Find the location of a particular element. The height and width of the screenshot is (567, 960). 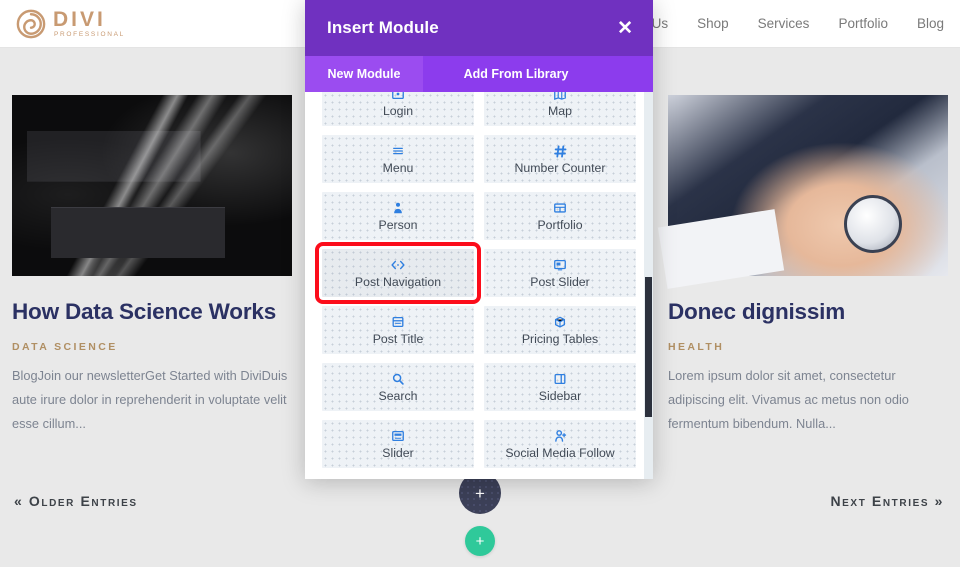

modal-title: Insert Module is located at coordinates (383, 27).